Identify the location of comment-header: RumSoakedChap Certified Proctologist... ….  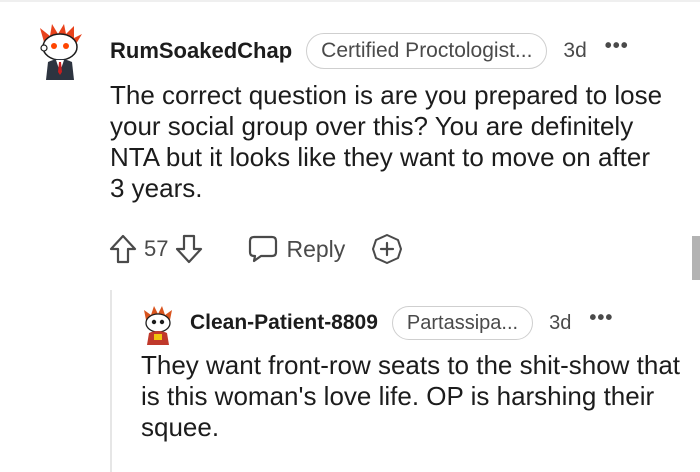
(369, 51).